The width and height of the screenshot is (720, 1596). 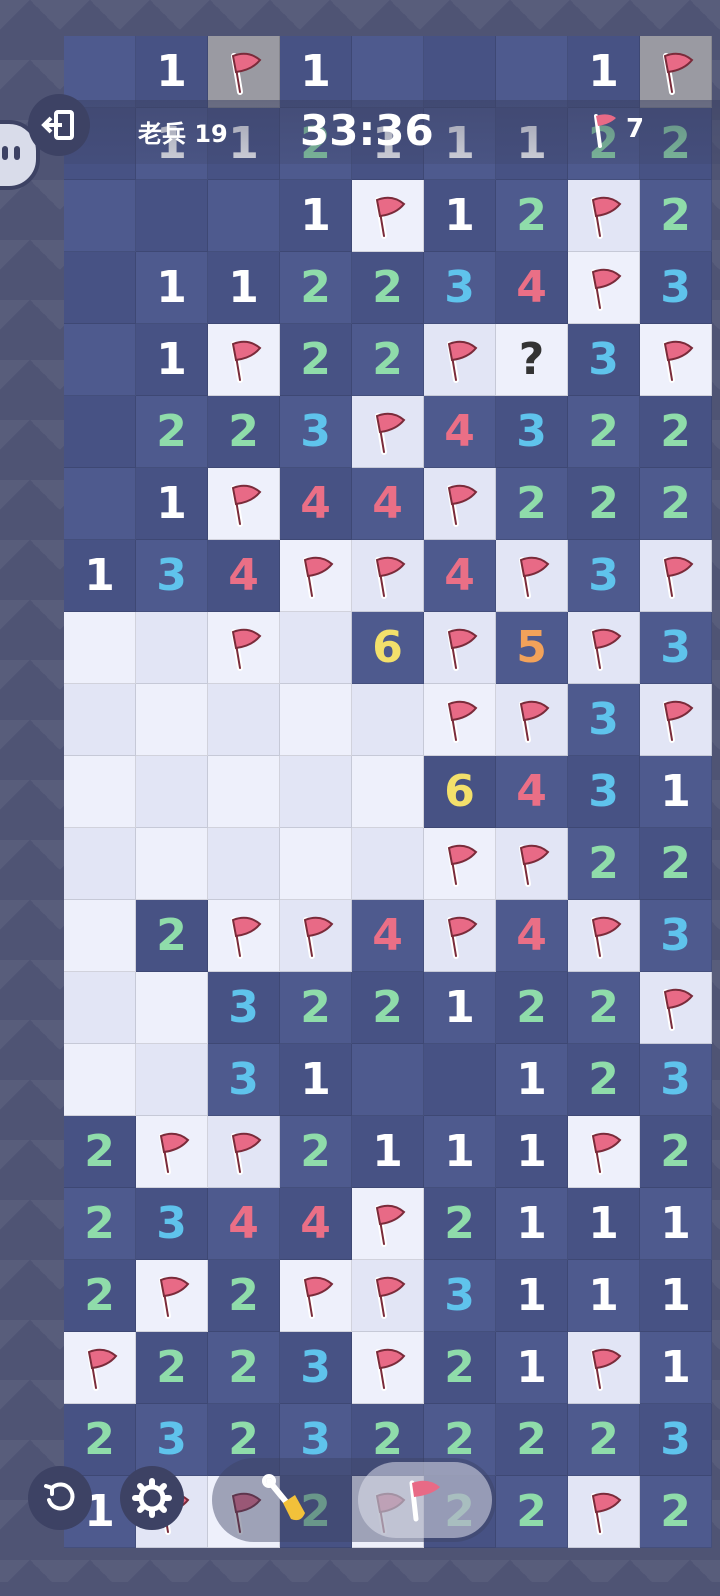 What do you see at coordinates (388, 648) in the screenshot?
I see `number-cell: 6` at bounding box center [388, 648].